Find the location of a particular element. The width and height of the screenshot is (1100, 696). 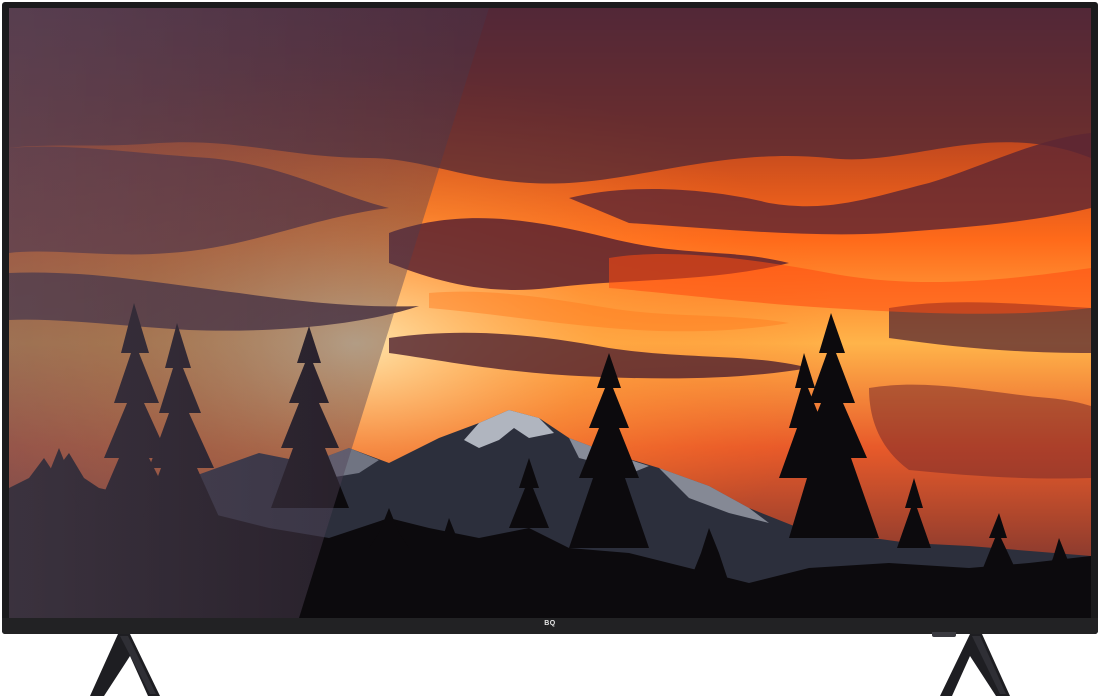

brand-logo: BQ is located at coordinates (550, 623).